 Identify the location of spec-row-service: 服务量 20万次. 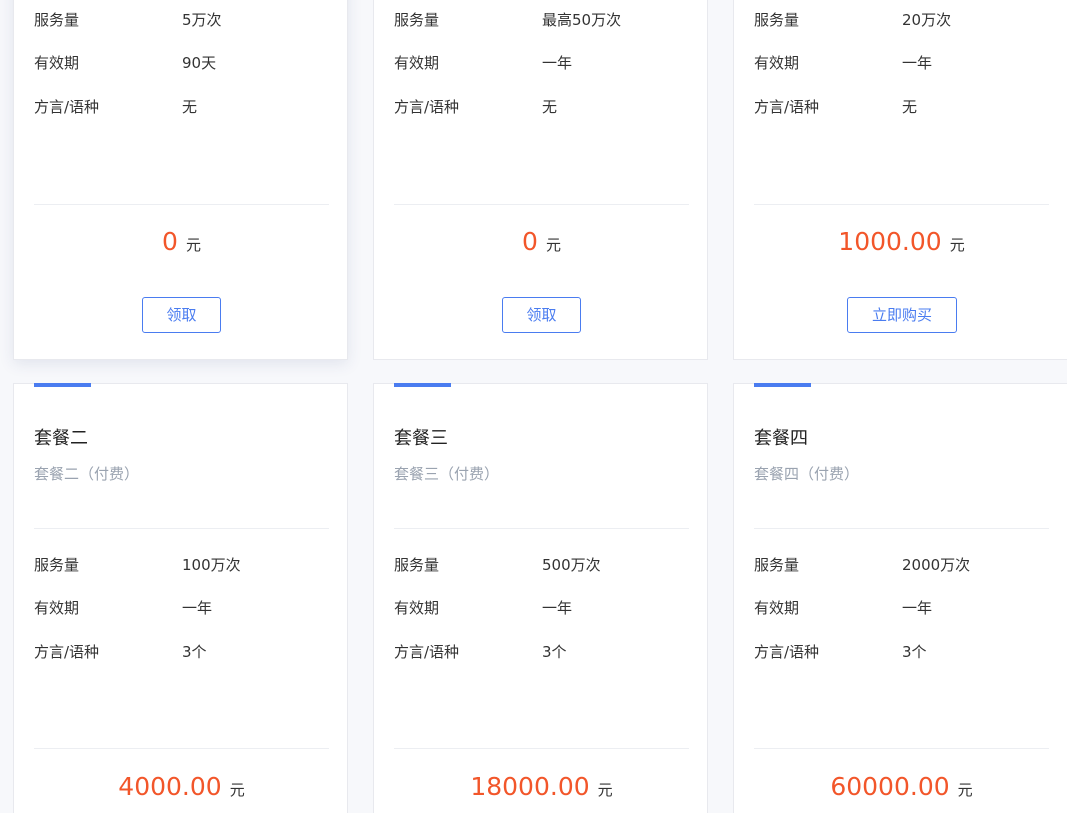
(901, 20).